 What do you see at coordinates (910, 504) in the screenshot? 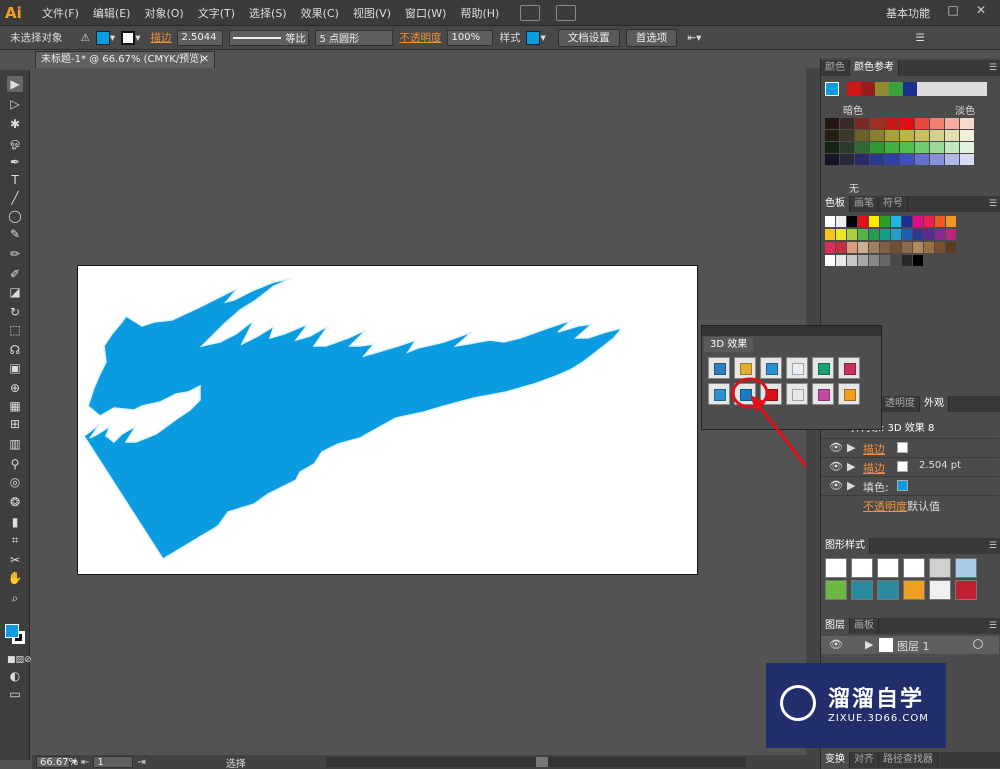
I see `appearance-row-opacity: 不透明度 默认值` at bounding box center [910, 504].